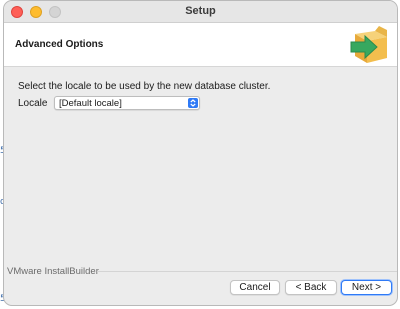 This screenshot has width=400, height=309. What do you see at coordinates (59, 44) in the screenshot?
I see `page-title: Advanced Options` at bounding box center [59, 44].